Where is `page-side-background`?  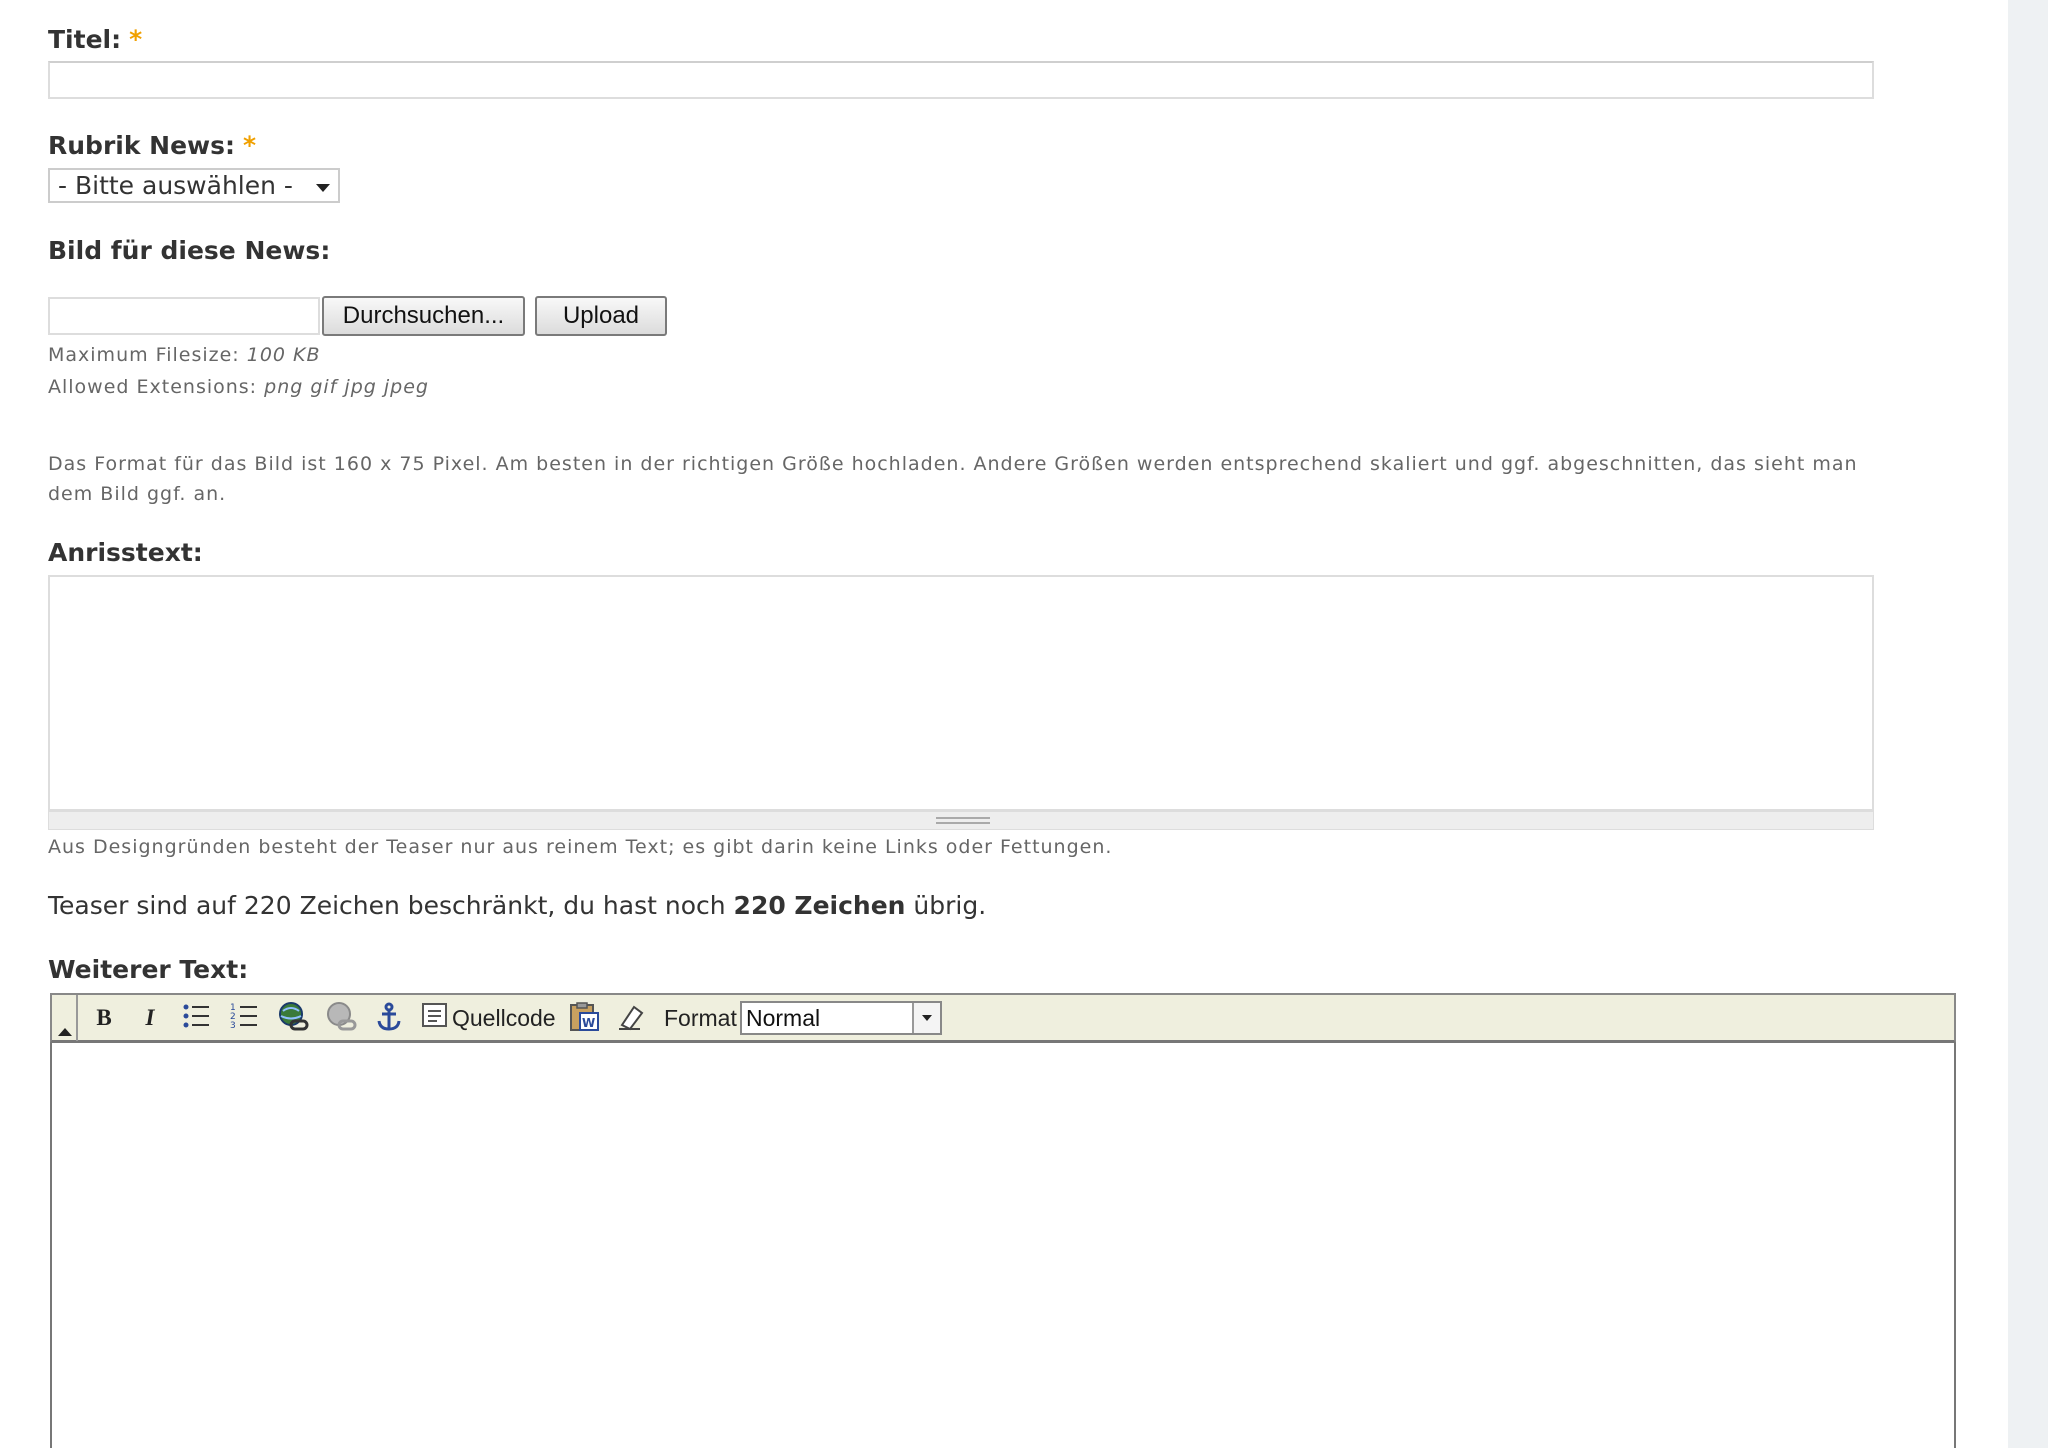 page-side-background is located at coordinates (2028, 724).